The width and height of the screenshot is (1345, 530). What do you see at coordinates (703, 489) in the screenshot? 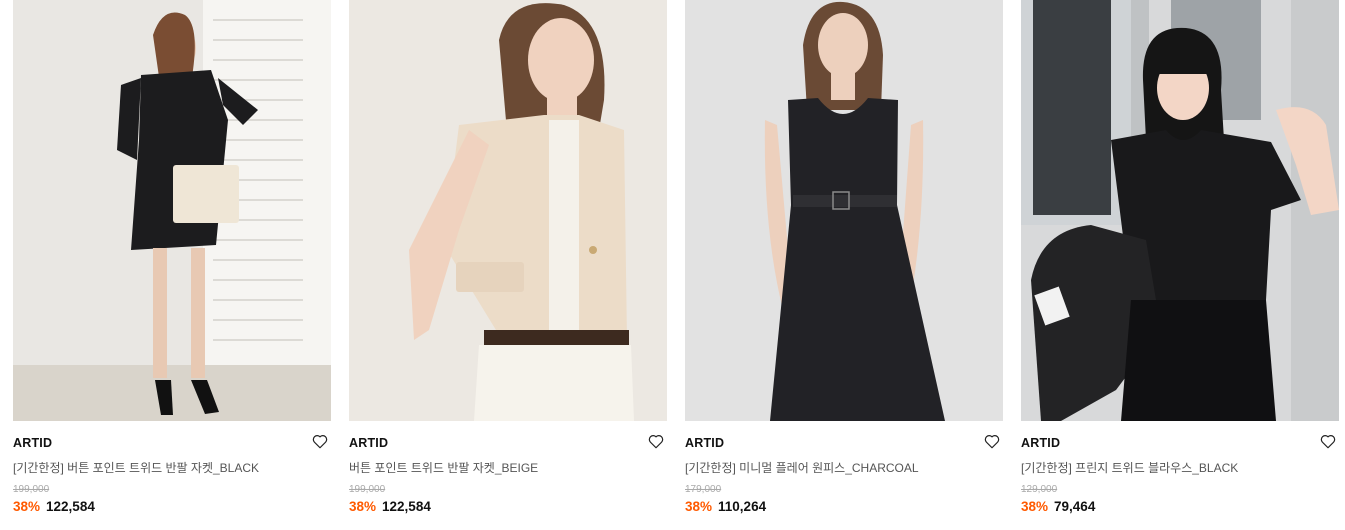
I see `original-price: 179,000` at bounding box center [703, 489].